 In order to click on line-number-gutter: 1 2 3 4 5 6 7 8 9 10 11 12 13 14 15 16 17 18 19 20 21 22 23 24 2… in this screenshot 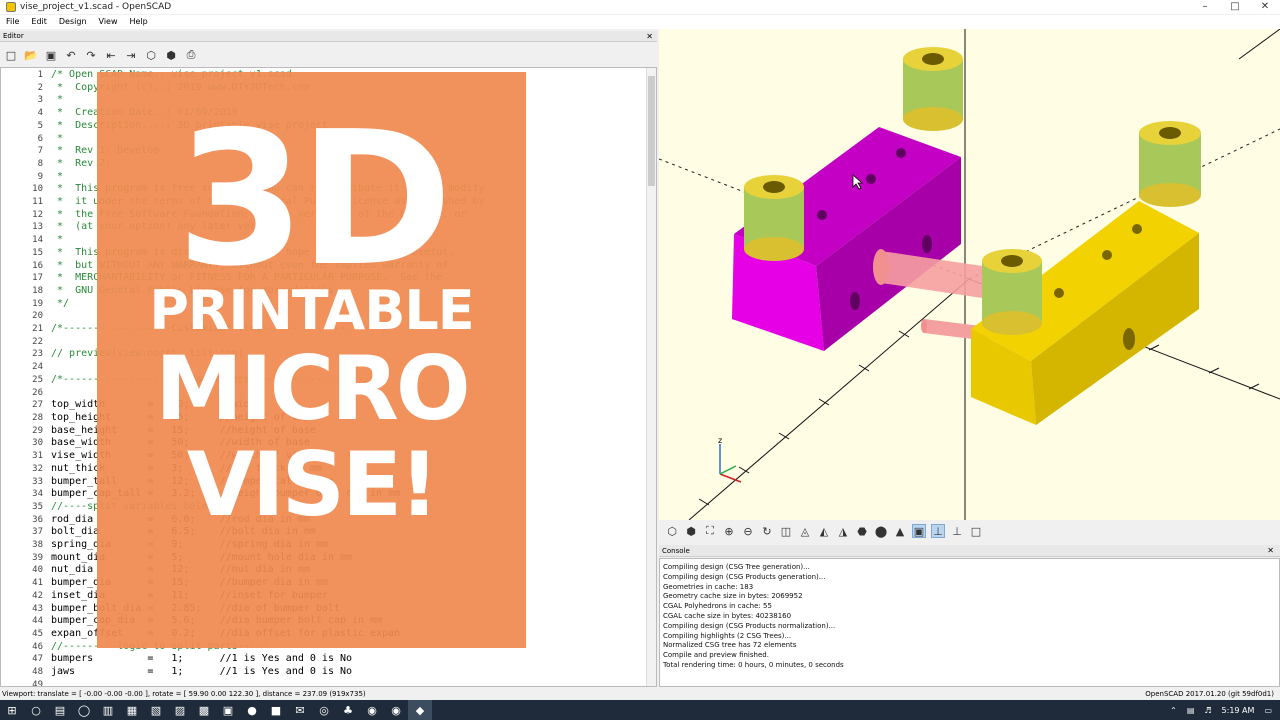, I will do `click(25, 377)`.